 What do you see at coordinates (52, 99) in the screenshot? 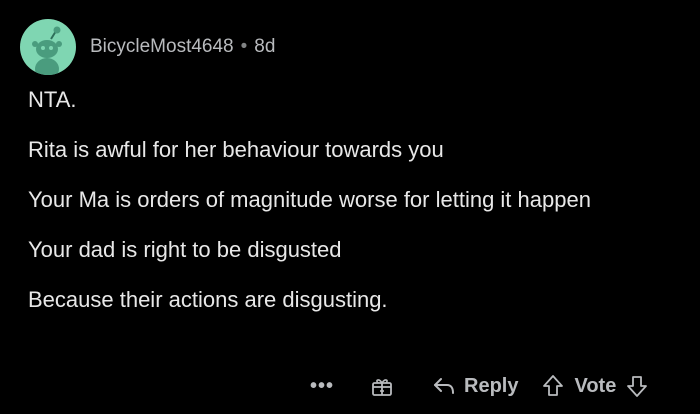
I see `comment-paragraph: NTA.` at bounding box center [52, 99].